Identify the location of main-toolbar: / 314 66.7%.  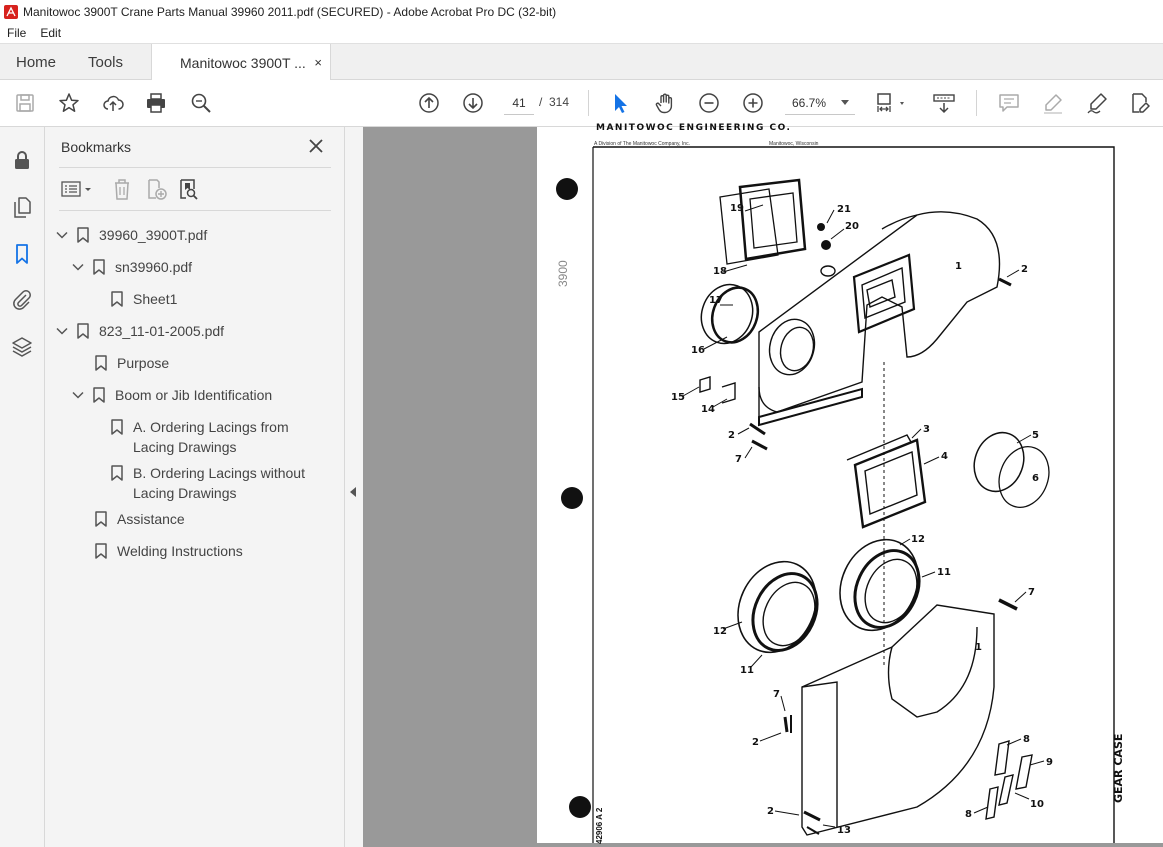
(581, 103).